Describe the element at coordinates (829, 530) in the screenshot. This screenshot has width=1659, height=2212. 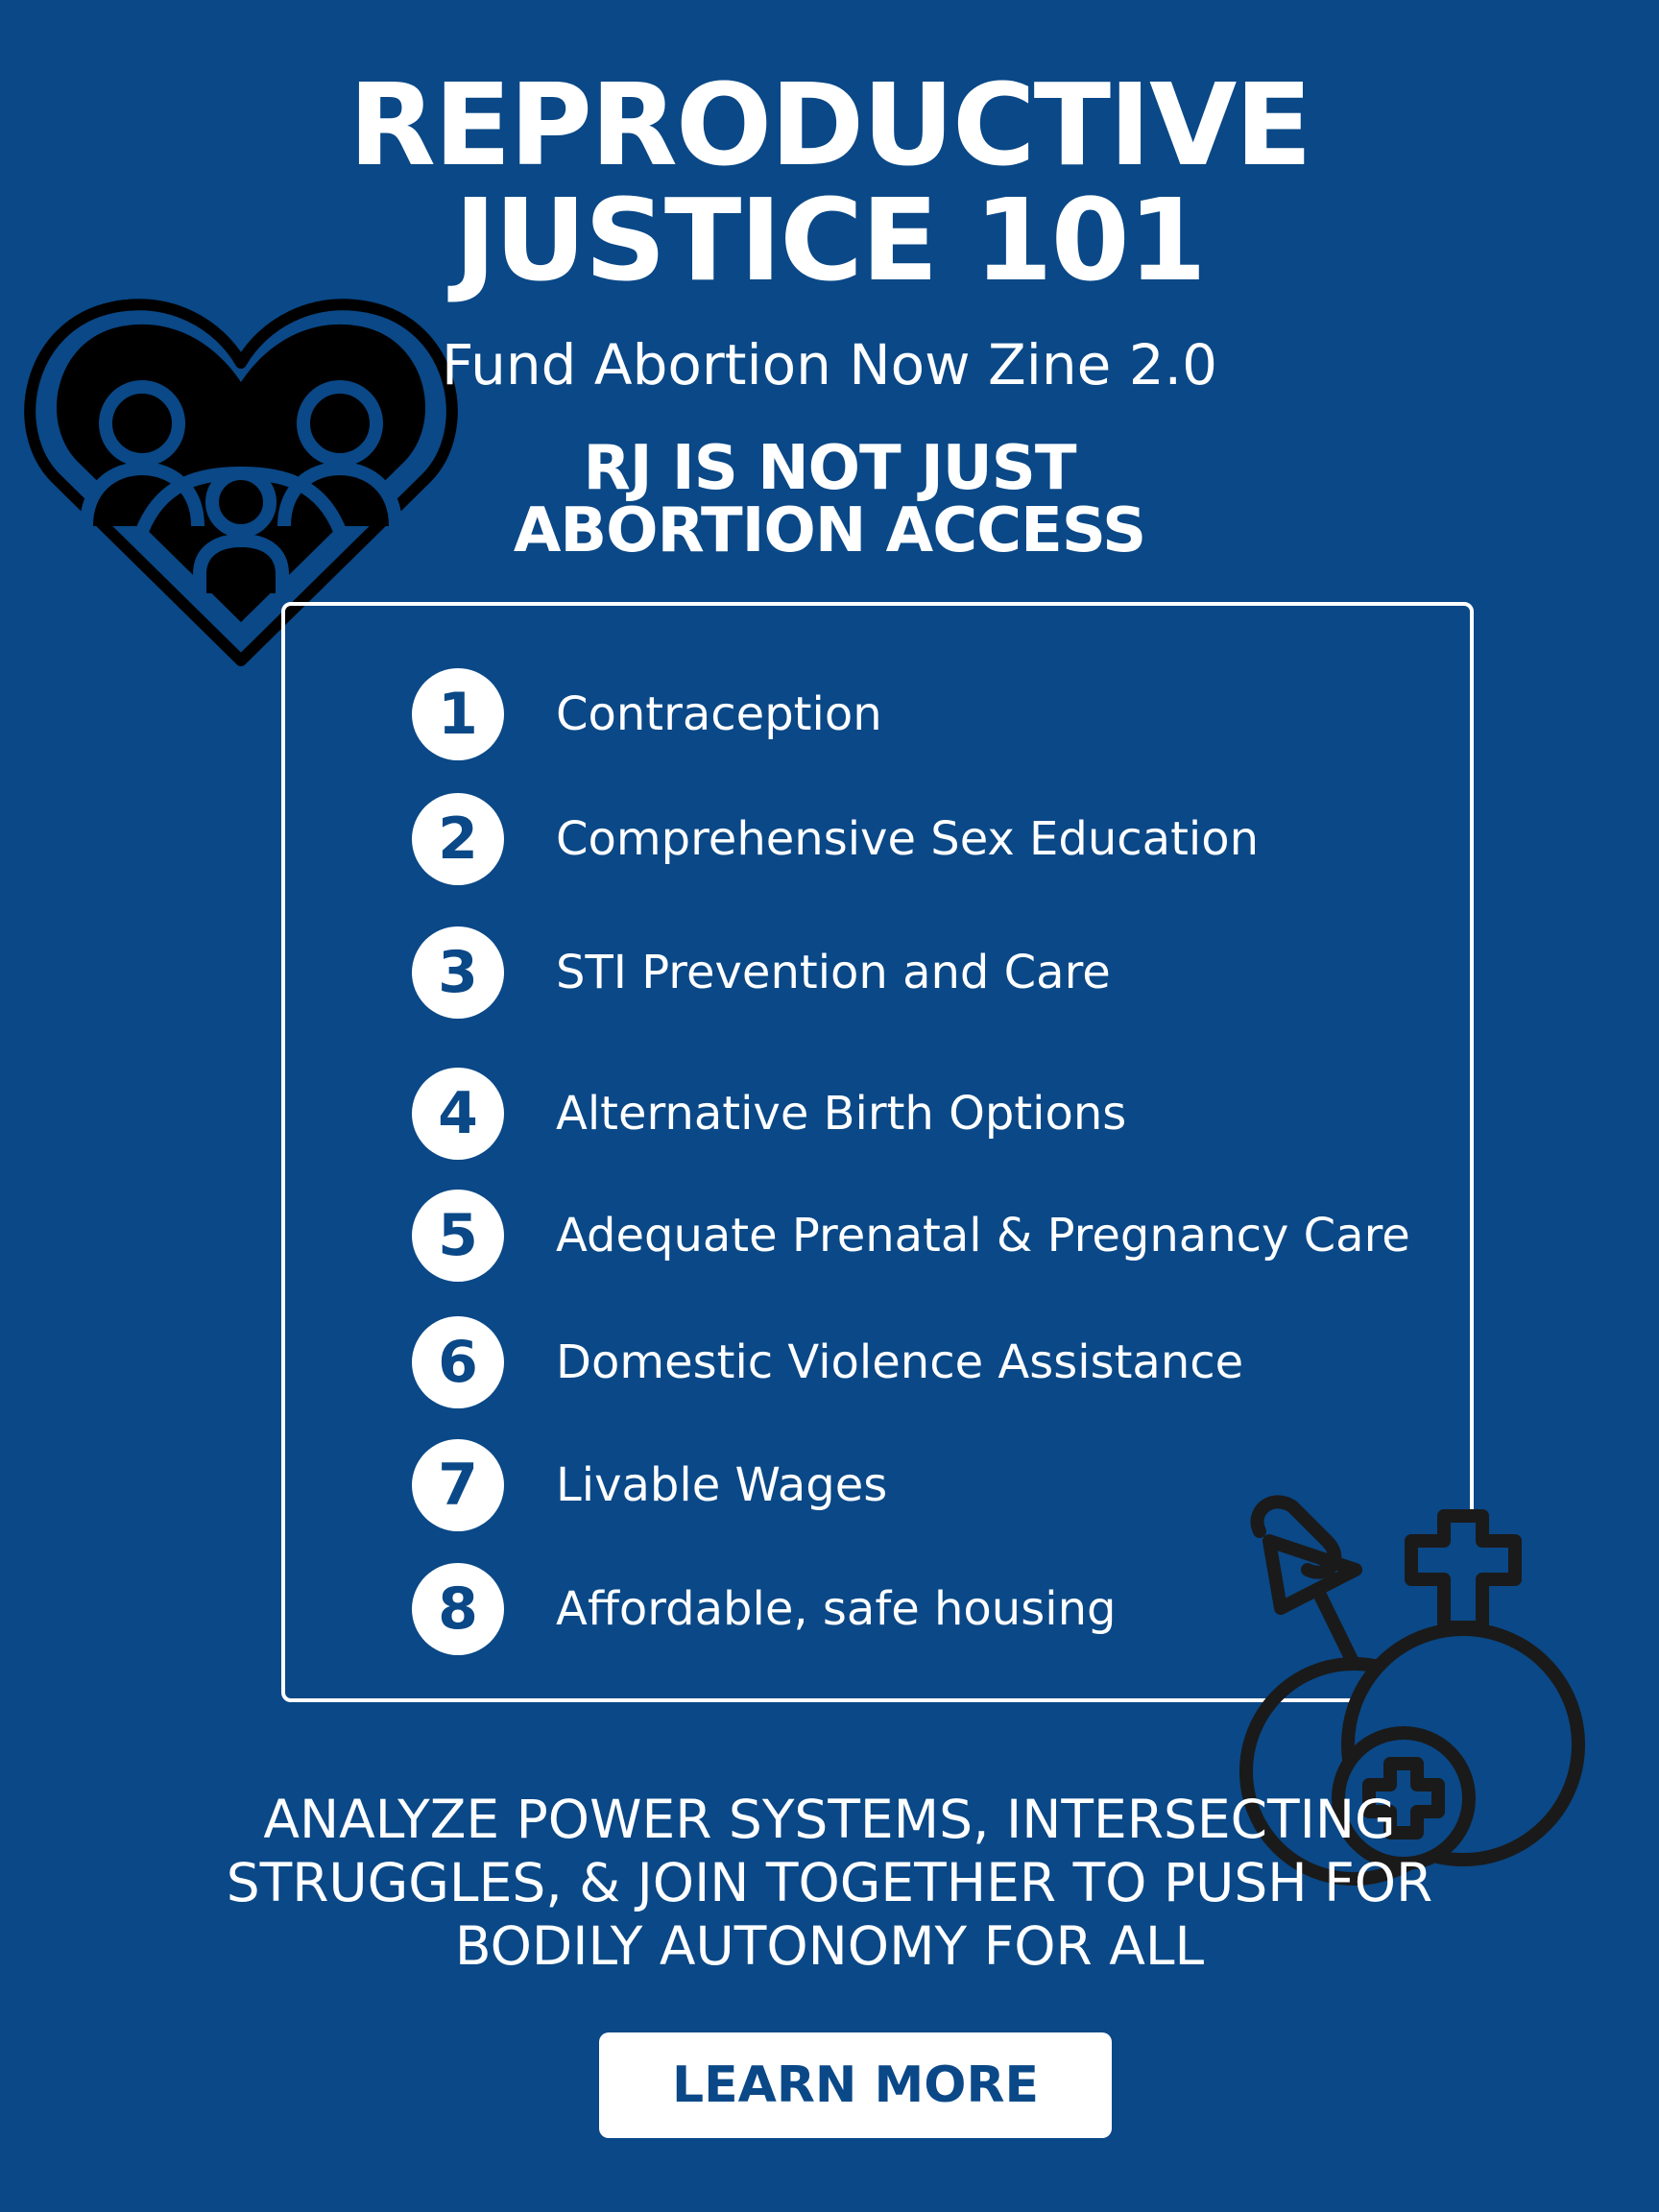
I see `section-heading-line2: ABORTION ACCESS` at that location.